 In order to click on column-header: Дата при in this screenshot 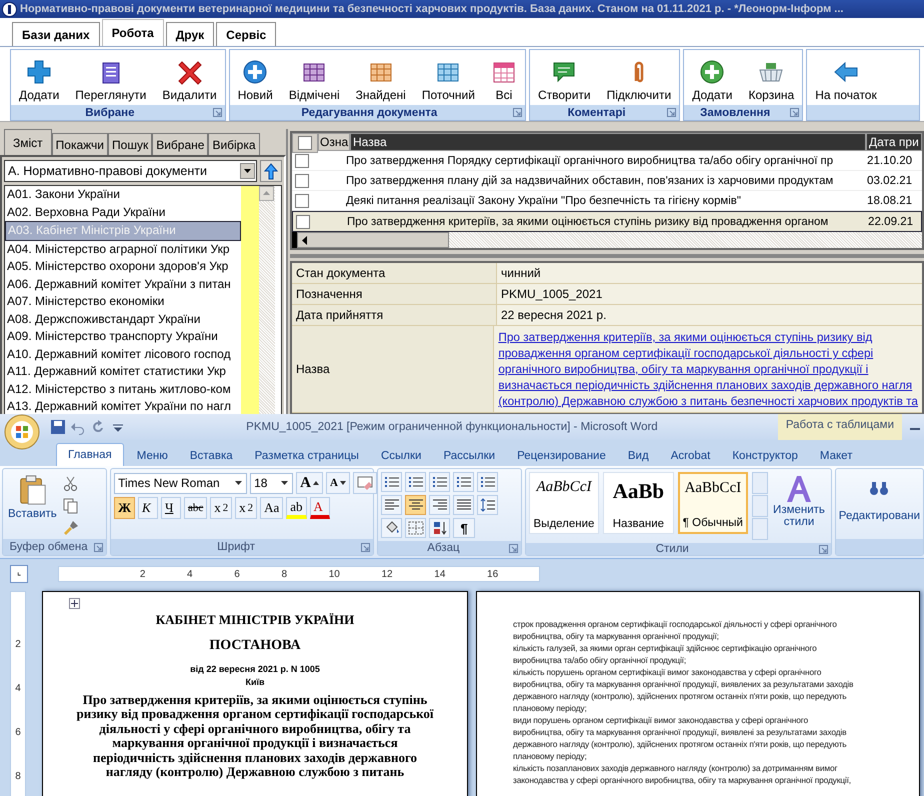, I will do `click(894, 142)`.